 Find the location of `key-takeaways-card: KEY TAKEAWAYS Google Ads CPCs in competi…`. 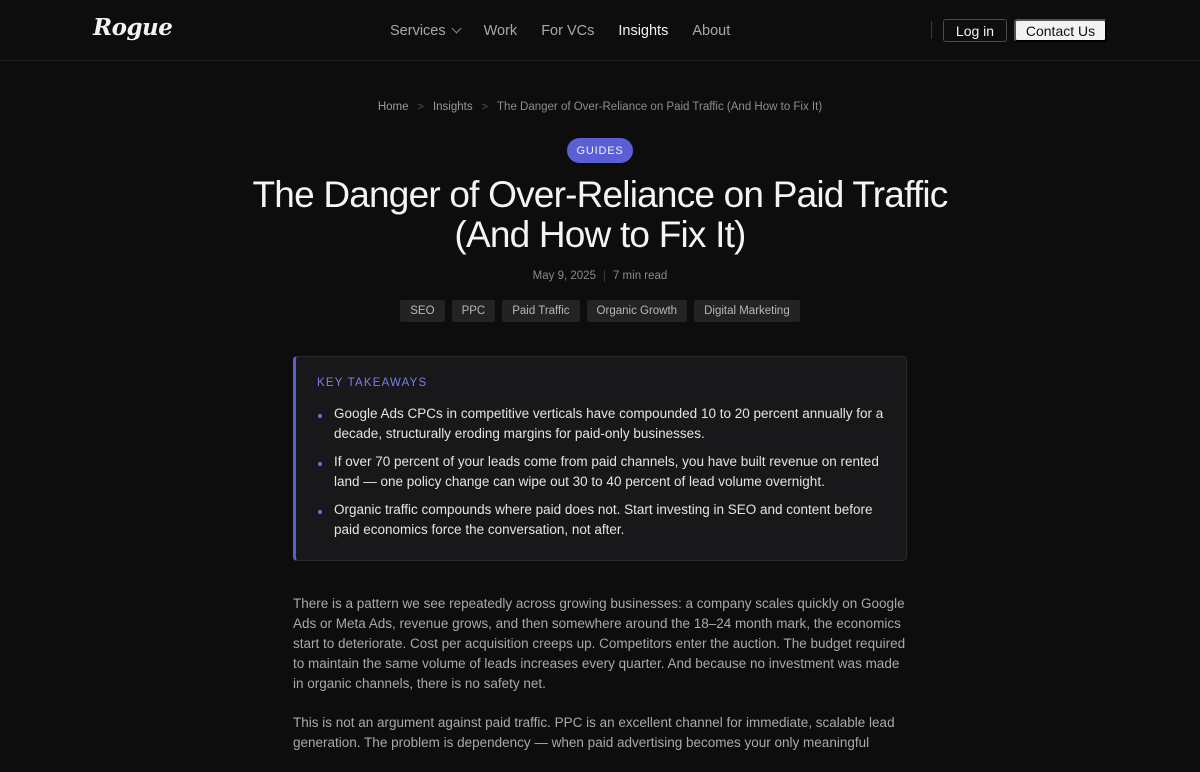

key-takeaways-card: KEY TAKEAWAYS Google Ads CPCs in competi… is located at coordinates (600, 458).